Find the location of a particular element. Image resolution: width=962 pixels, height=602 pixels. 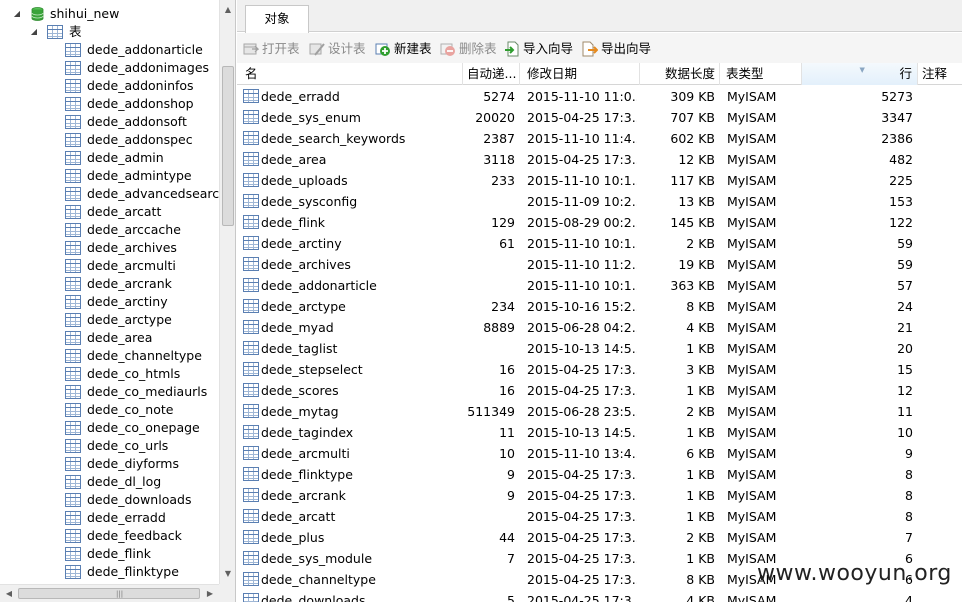

tree-item-table: dede_arcrank is located at coordinates (109, 284).